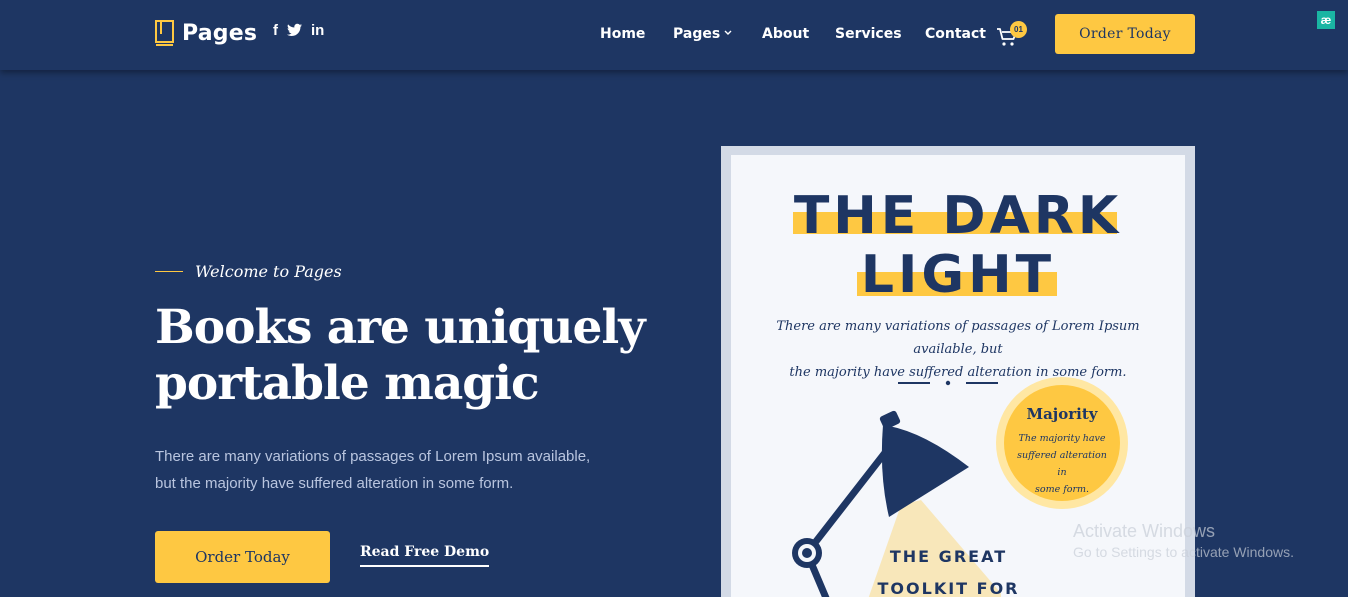 This screenshot has height=597, width=1348. I want to click on badge-line1: The majority have, so click(1062, 438).